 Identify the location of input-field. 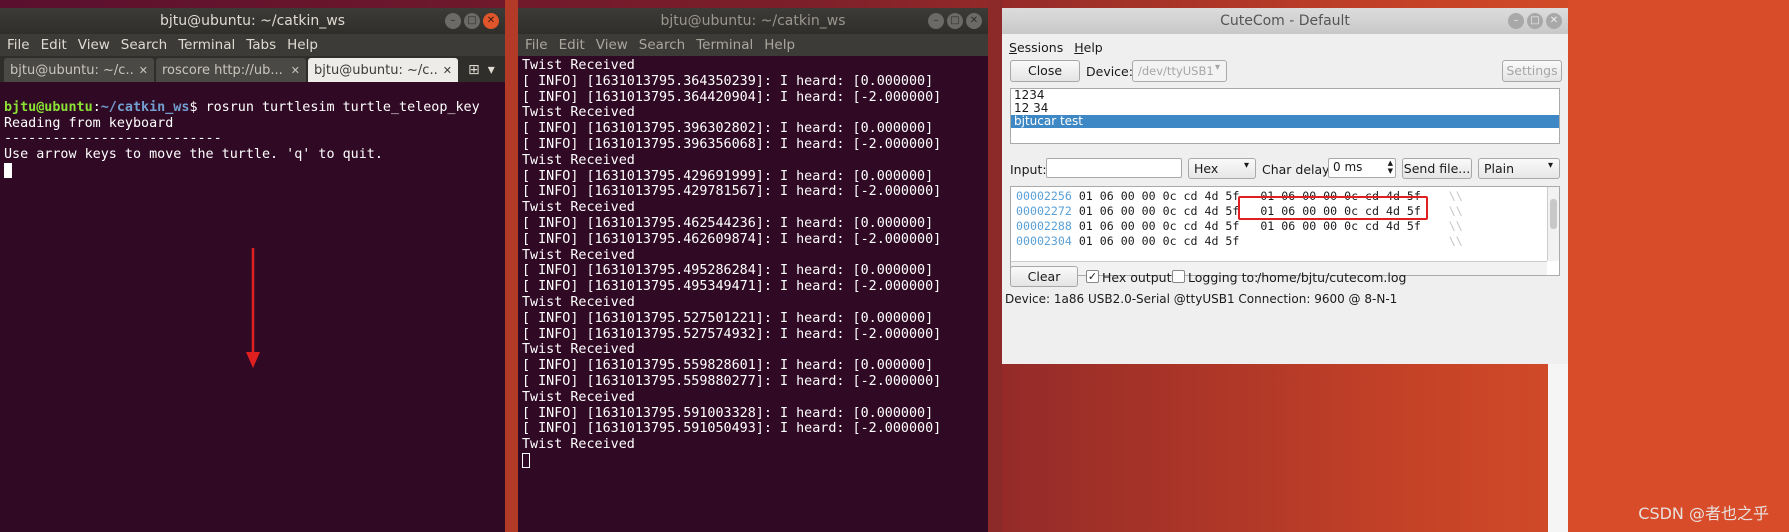
(1114, 168).